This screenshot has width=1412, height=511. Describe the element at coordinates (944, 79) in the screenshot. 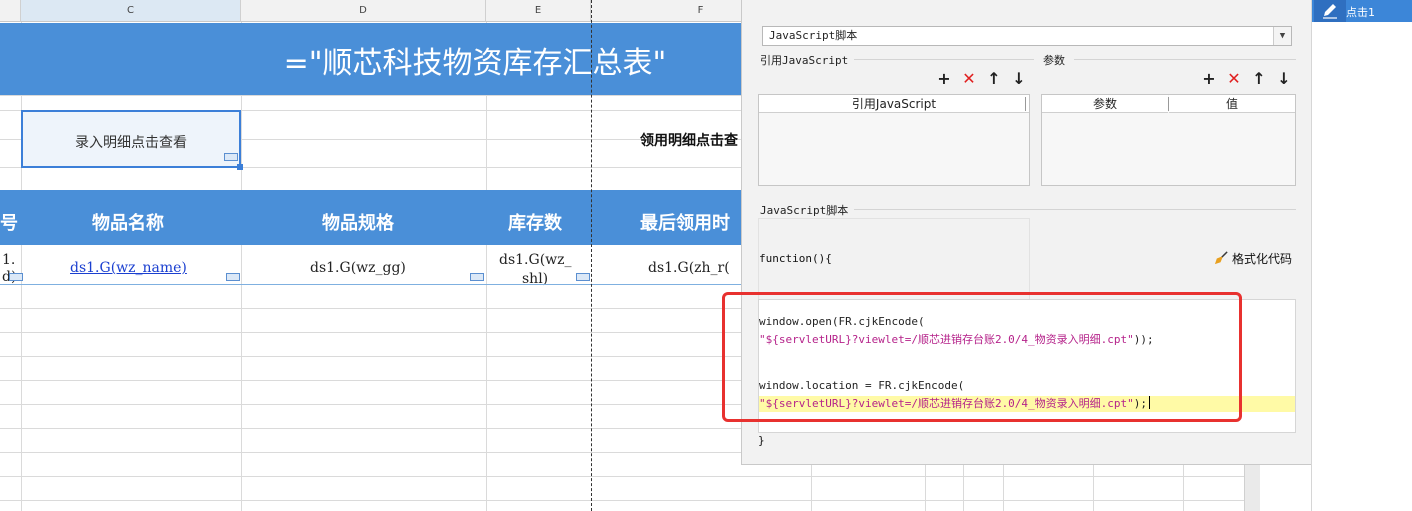

I see `add-ref-js-button: +` at that location.